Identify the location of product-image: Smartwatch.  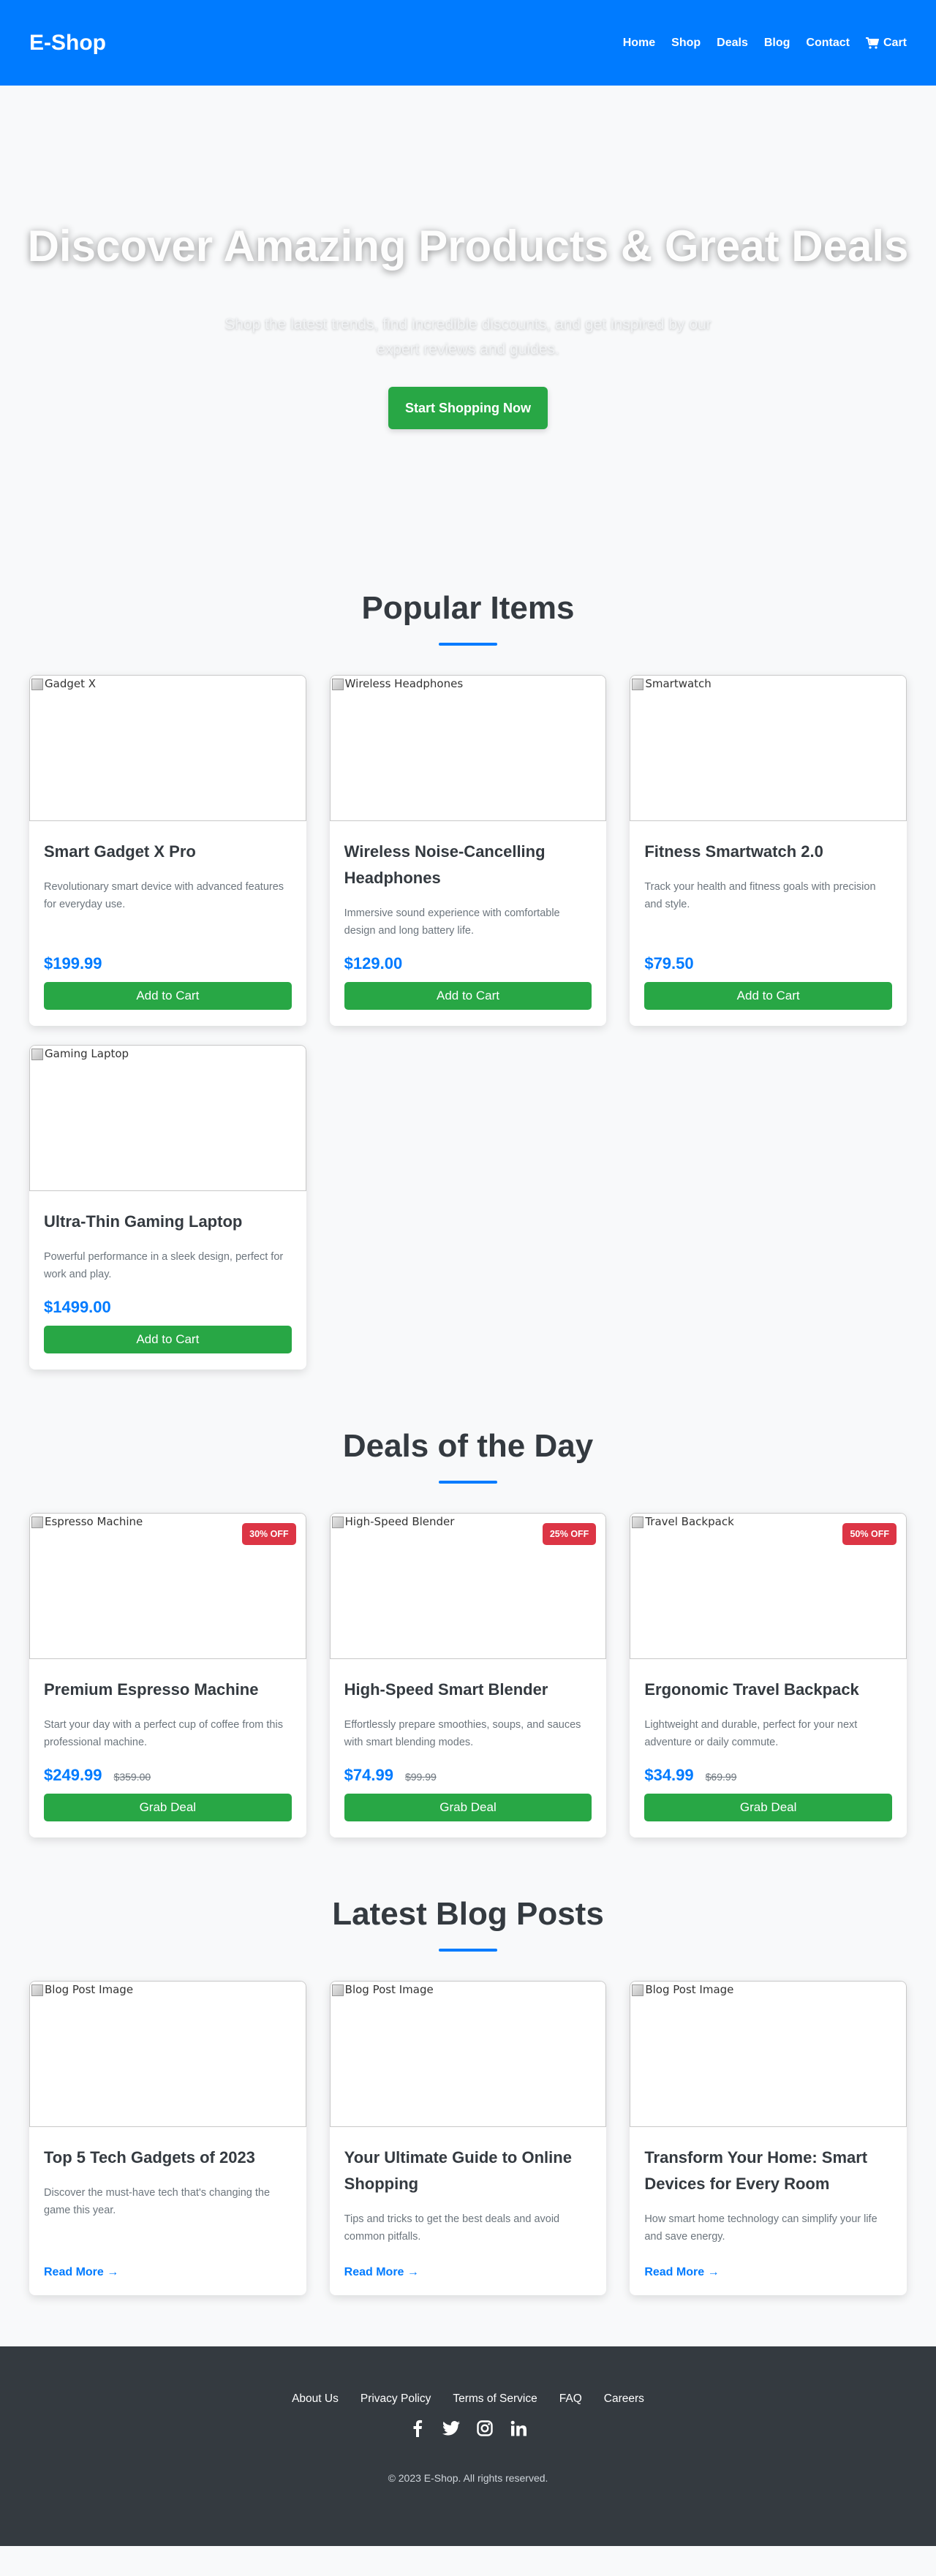
(768, 748).